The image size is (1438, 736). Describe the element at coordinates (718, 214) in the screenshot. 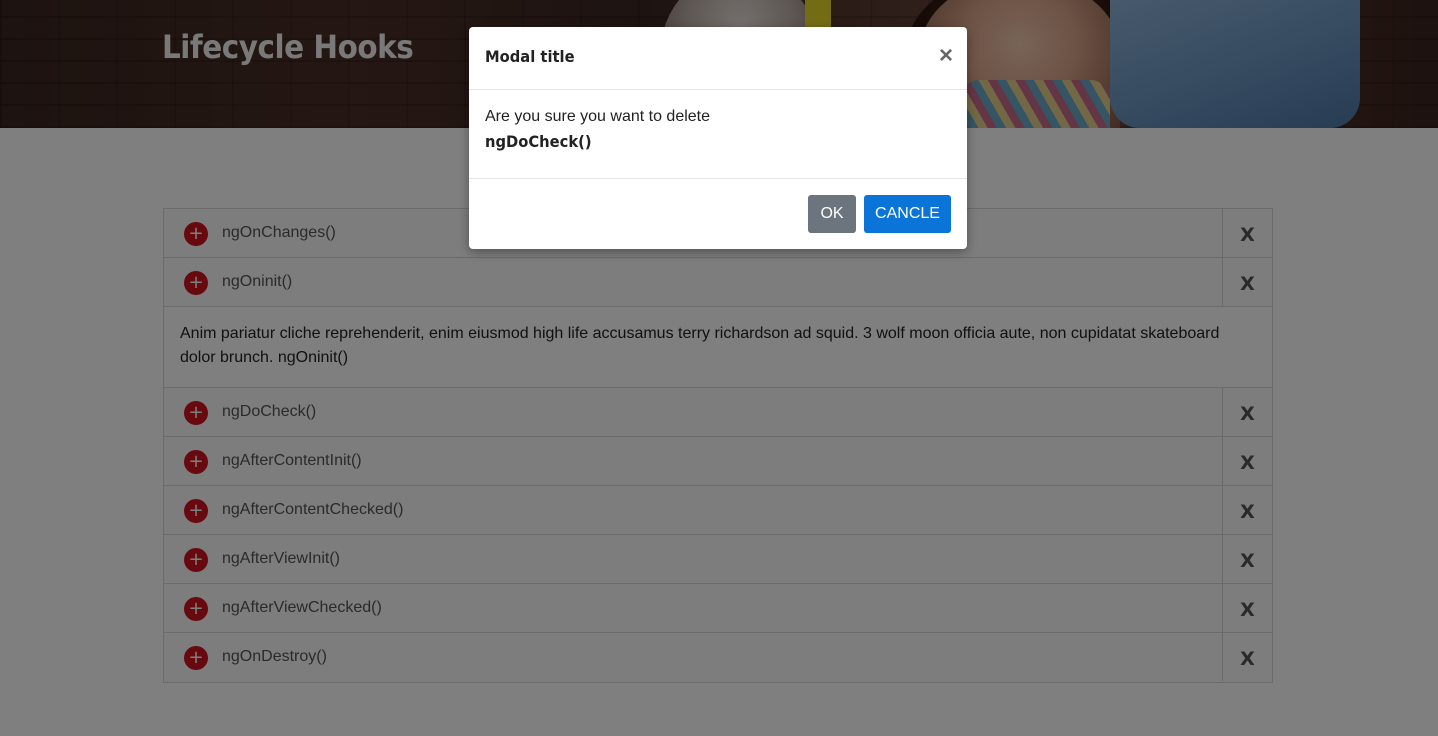

I see `modal-footer: OK CANCLE` at that location.